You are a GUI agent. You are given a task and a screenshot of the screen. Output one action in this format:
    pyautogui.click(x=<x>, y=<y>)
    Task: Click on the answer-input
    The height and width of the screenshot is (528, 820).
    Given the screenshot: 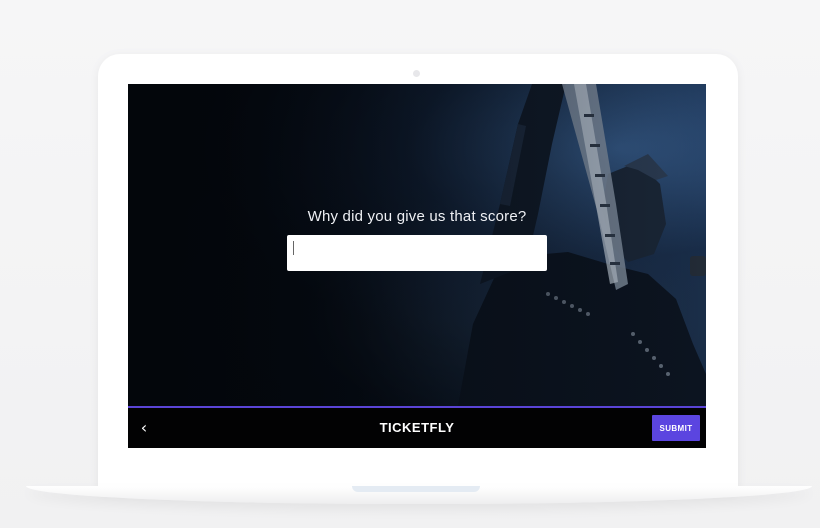 What is the action you would take?
    pyautogui.click(x=417, y=253)
    